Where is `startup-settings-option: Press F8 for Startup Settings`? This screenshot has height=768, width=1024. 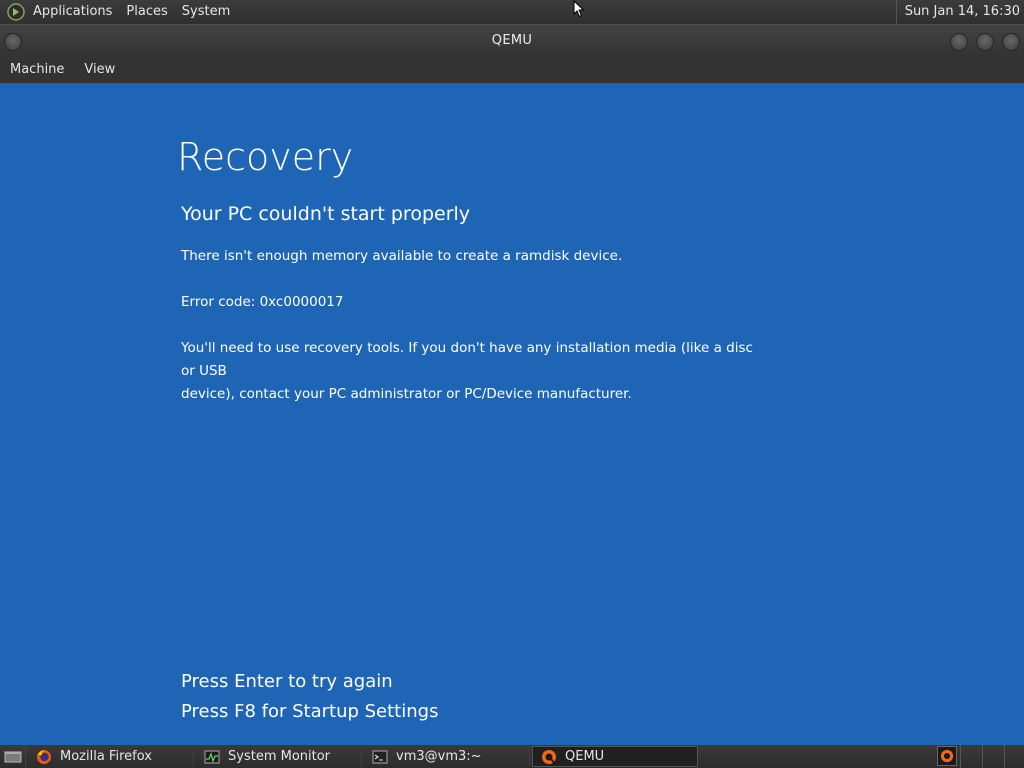 startup-settings-option: Press F8 for Startup Settings is located at coordinates (310, 711).